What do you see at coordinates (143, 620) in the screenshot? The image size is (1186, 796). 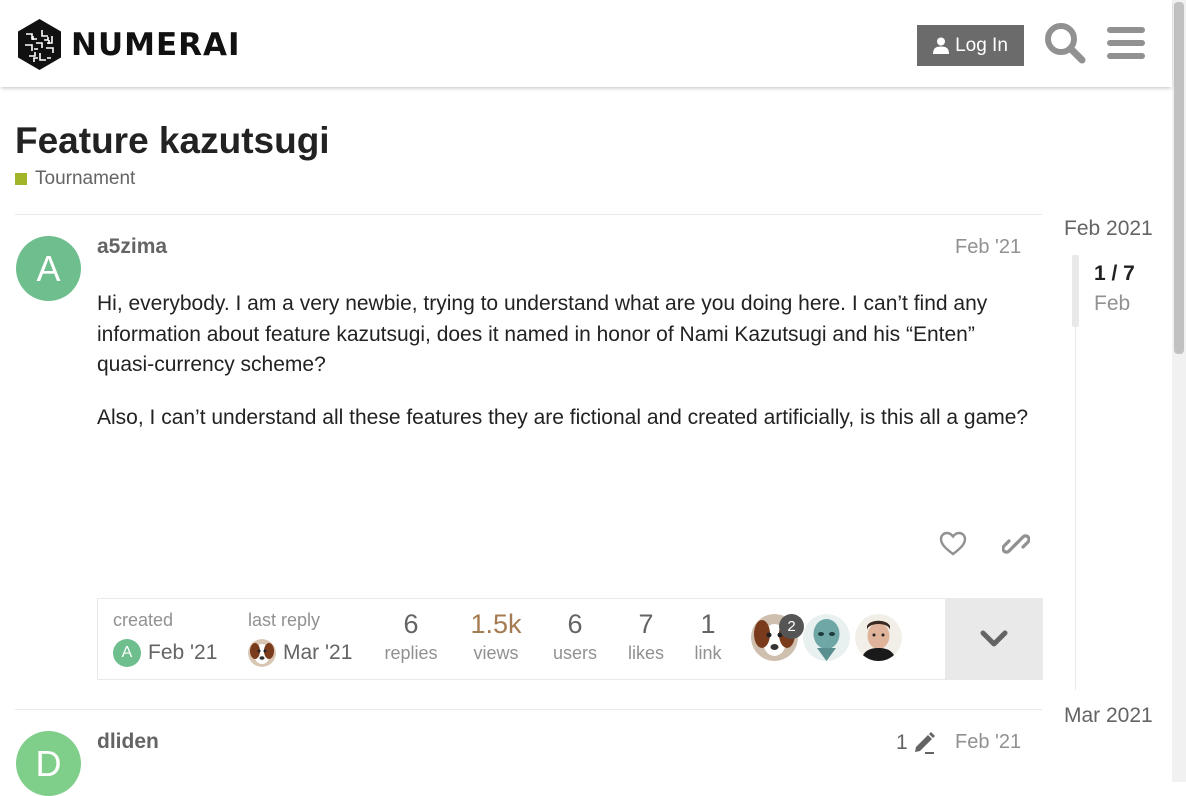 I see `created-label: created` at bounding box center [143, 620].